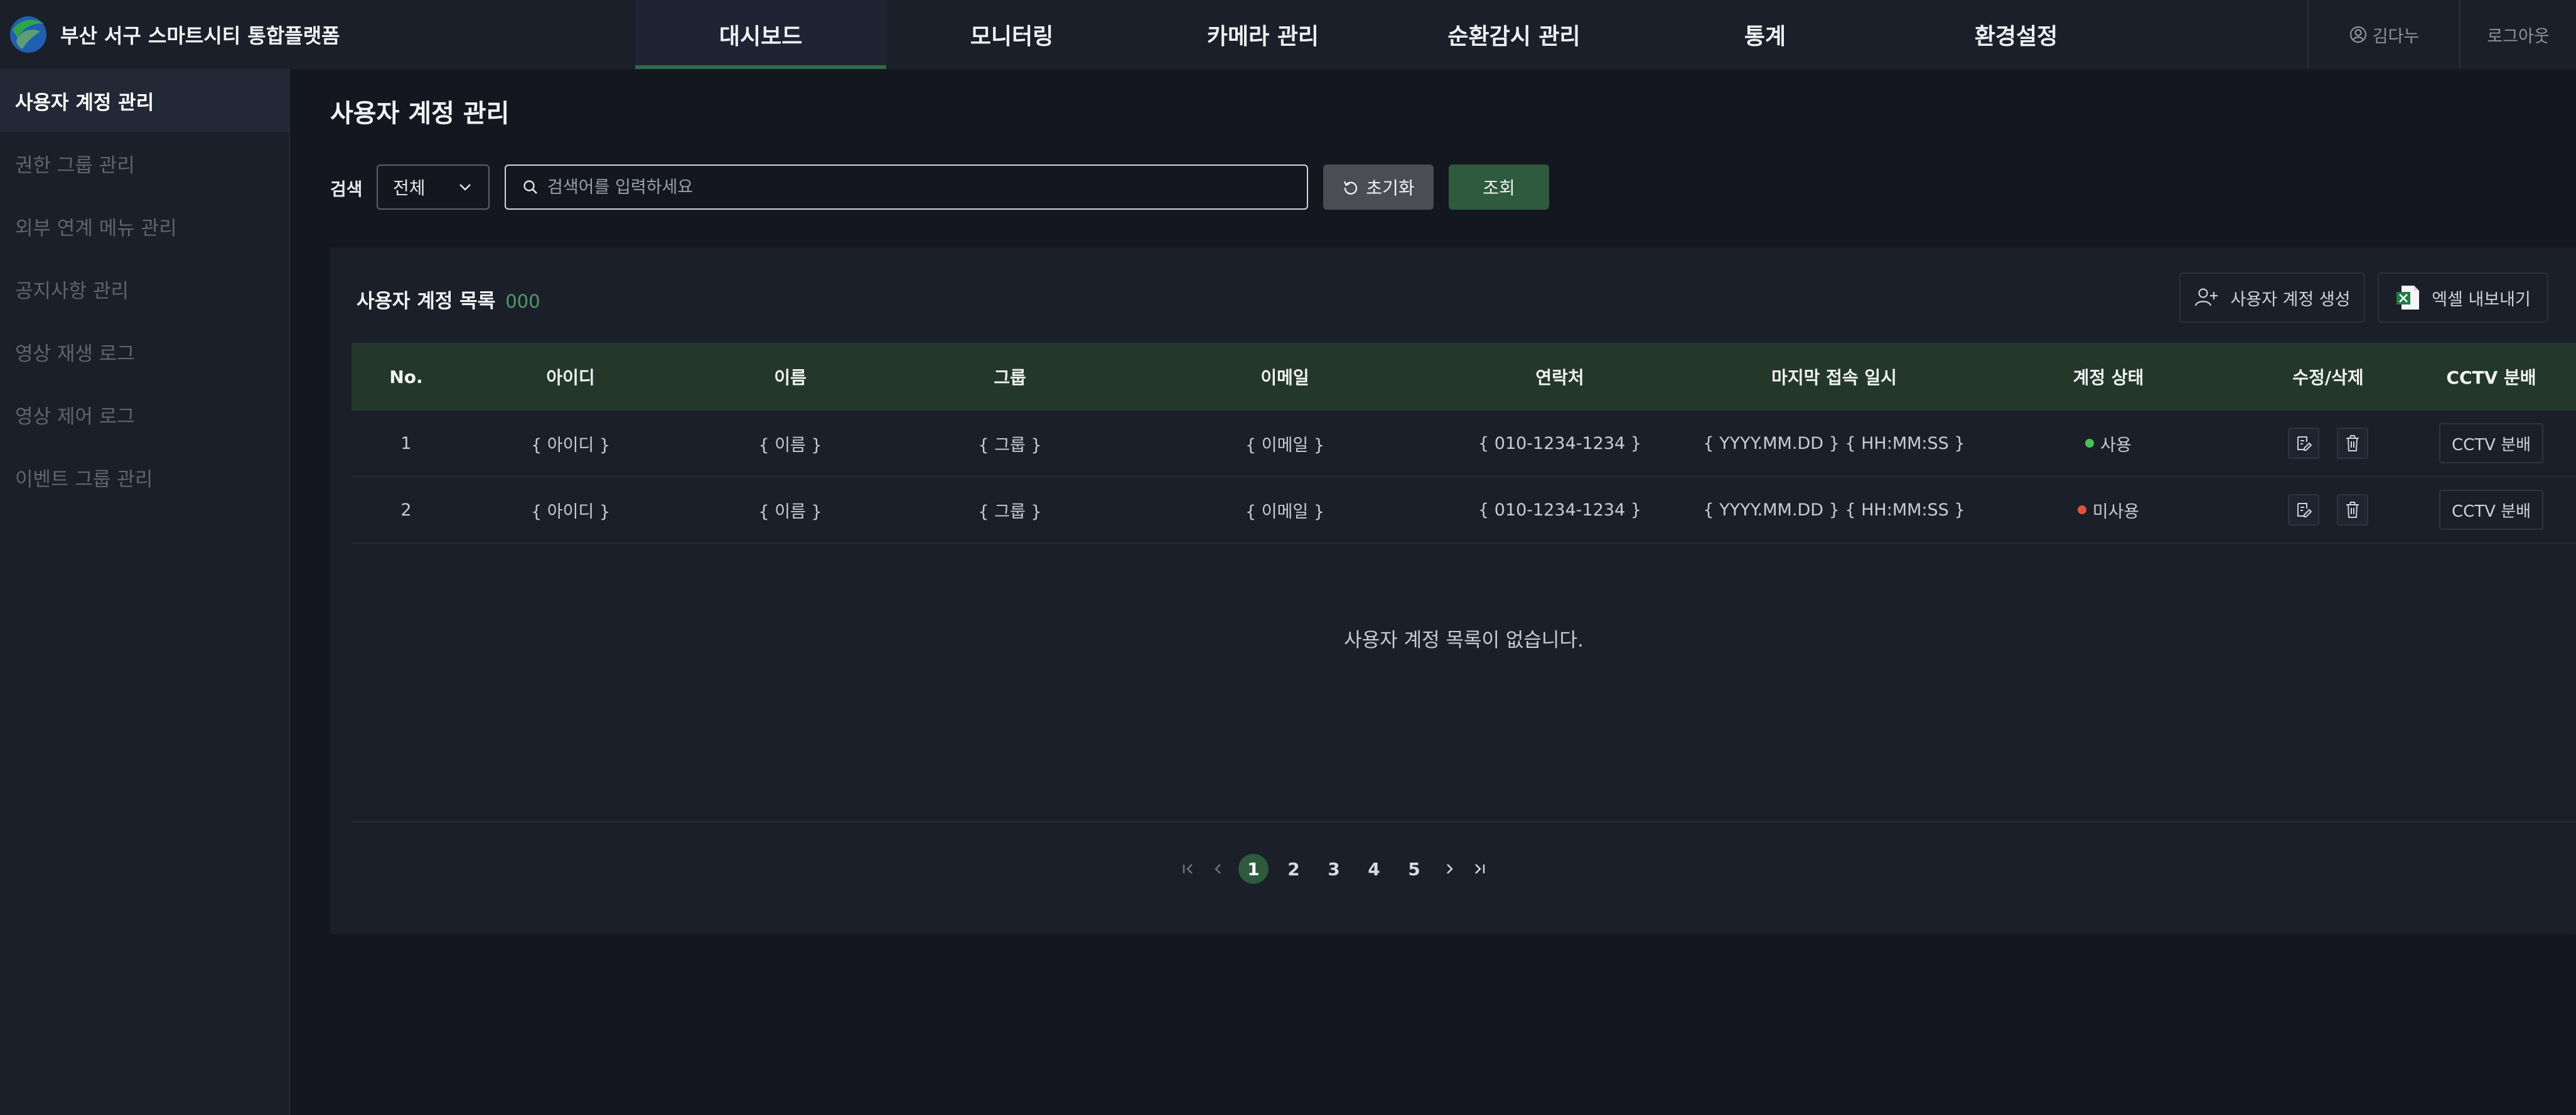 Image resolution: width=2576 pixels, height=1115 pixels. I want to click on brand: 부산 서구 스마트시티 통합플랫폼, so click(174, 34).